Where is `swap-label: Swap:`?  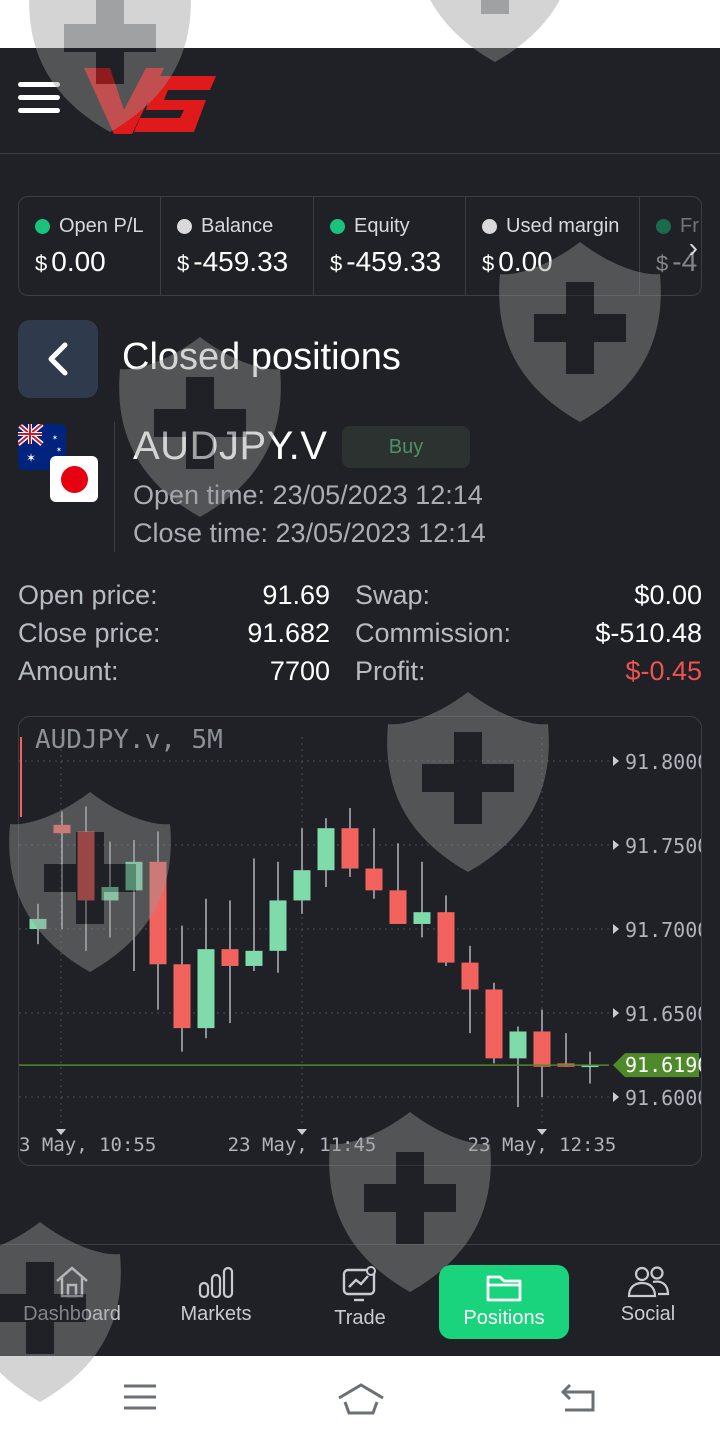 swap-label: Swap: is located at coordinates (393, 595).